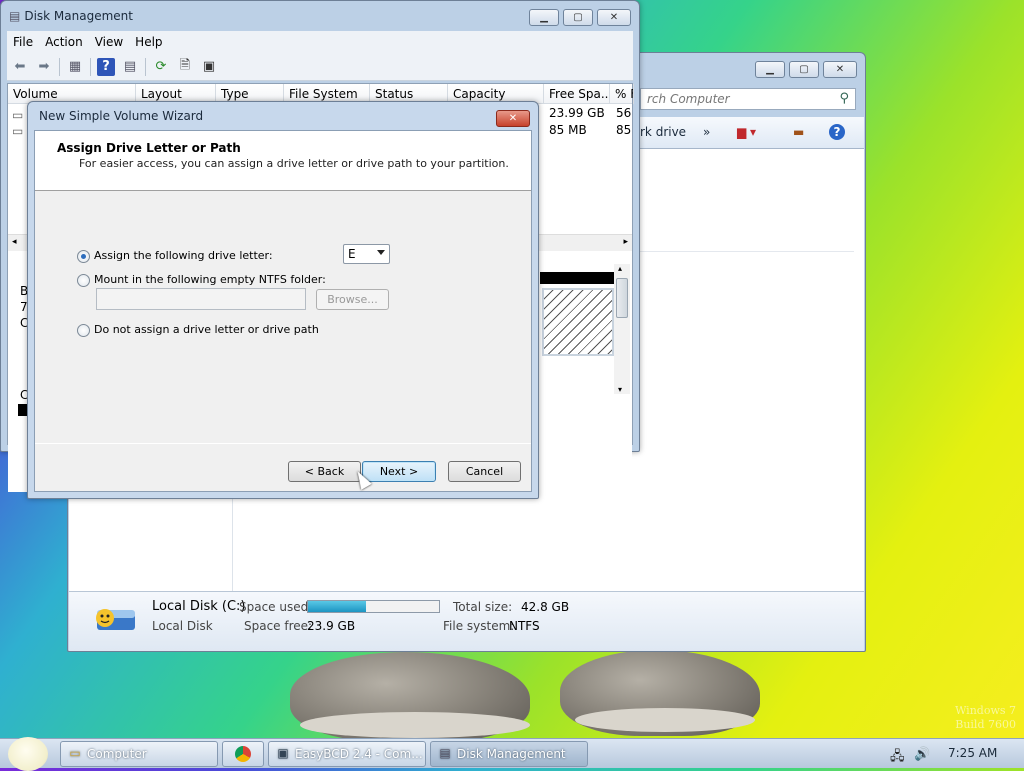 Image resolution: width=1024 pixels, height=771 pixels. Describe the element at coordinates (64, 42) in the screenshot. I see `menu-action: Action` at that location.